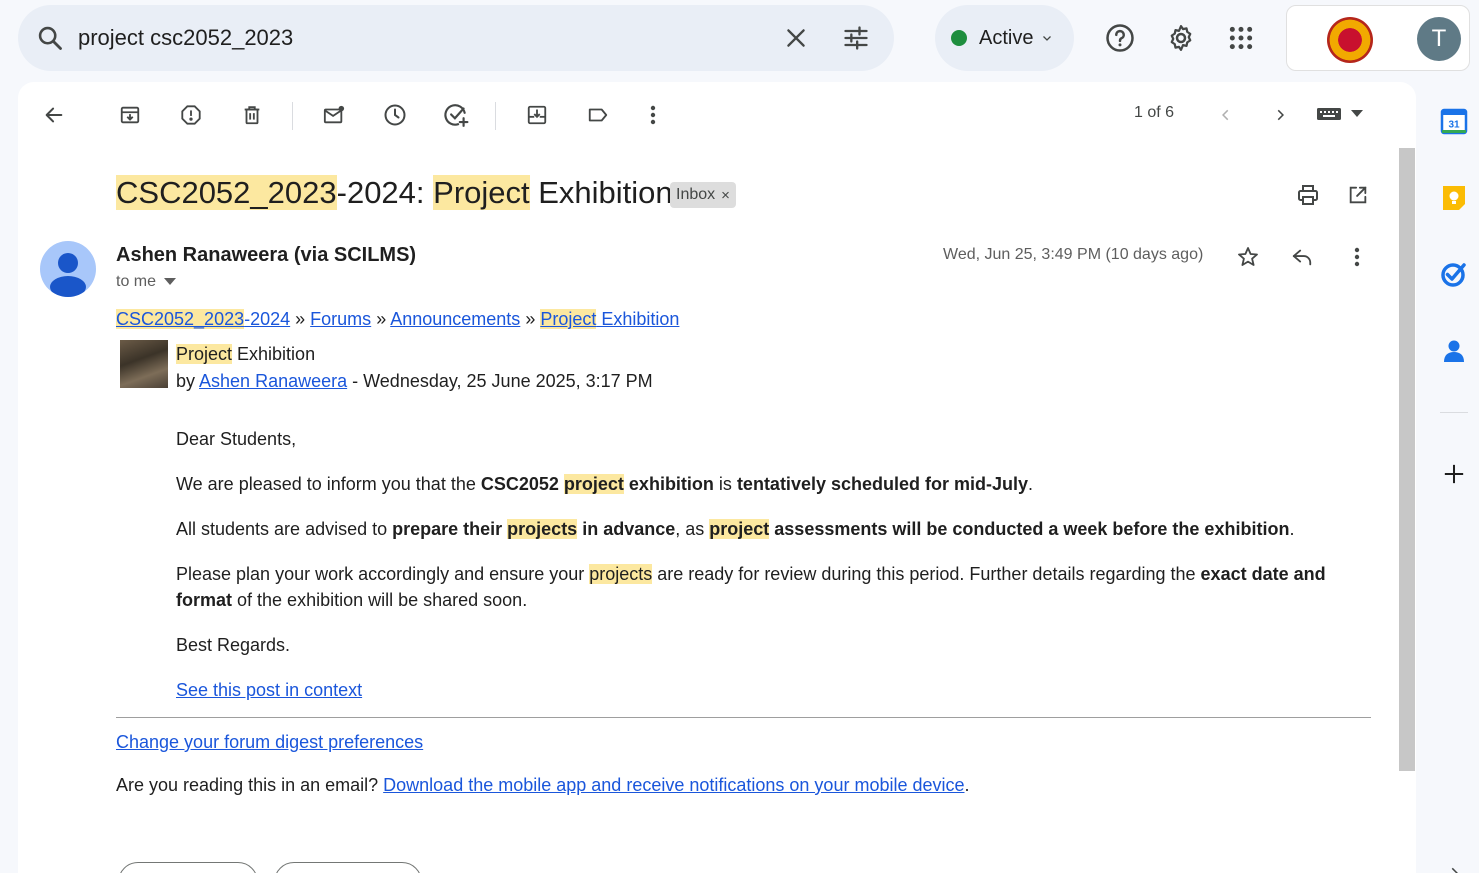 This screenshot has height=873, width=1479. I want to click on author-link: Ashen Ranaweera, so click(273, 381).